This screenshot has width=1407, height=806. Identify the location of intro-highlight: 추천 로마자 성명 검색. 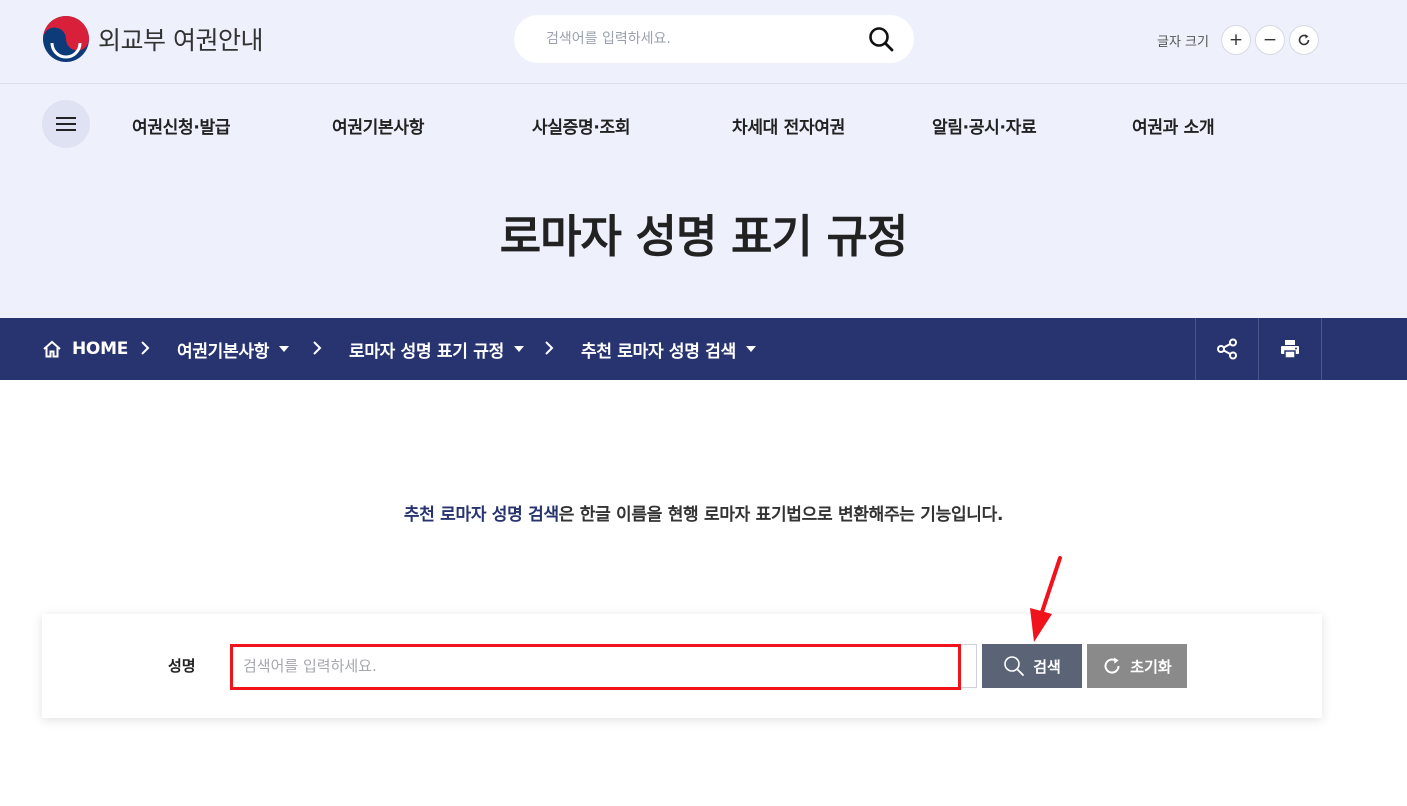
(481, 515).